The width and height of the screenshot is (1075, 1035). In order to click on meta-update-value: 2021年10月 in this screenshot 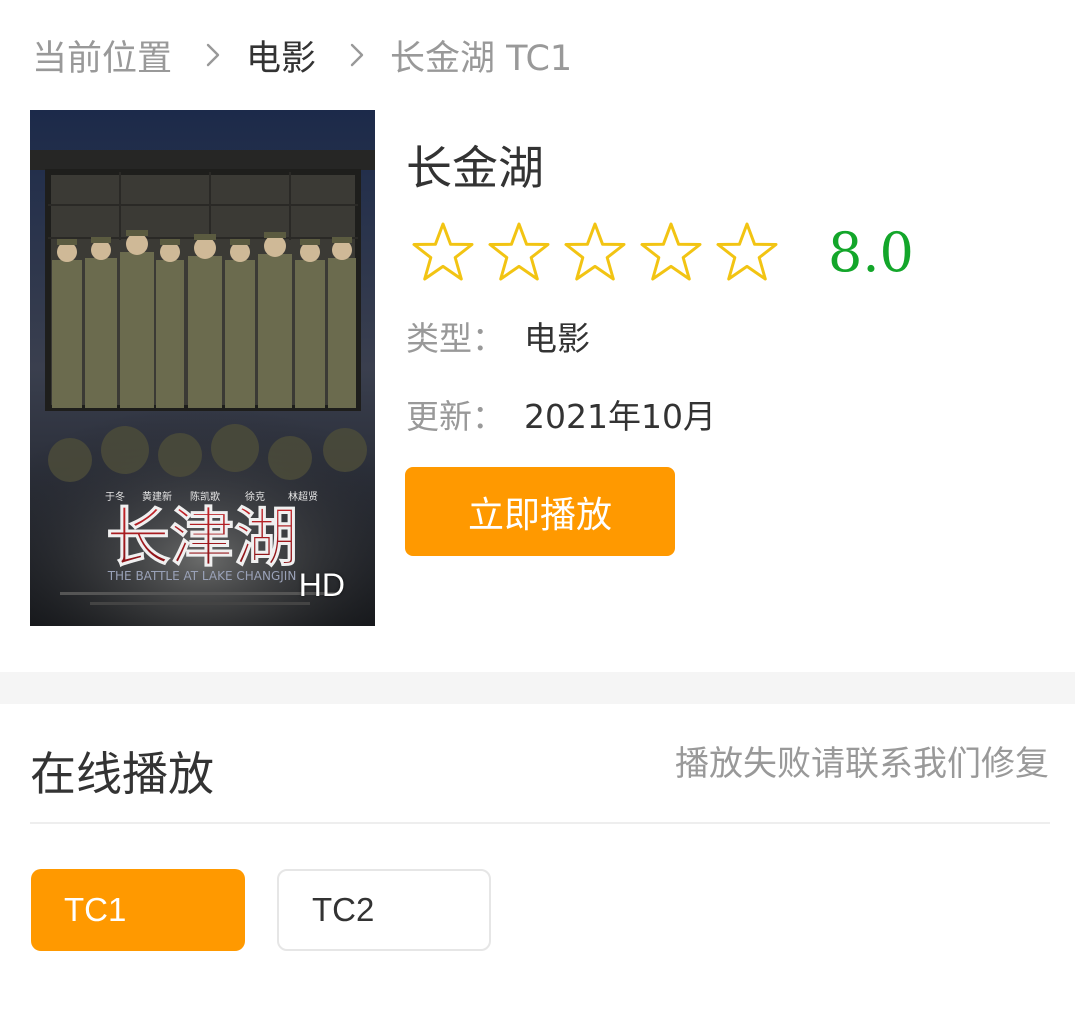, I will do `click(620, 416)`.